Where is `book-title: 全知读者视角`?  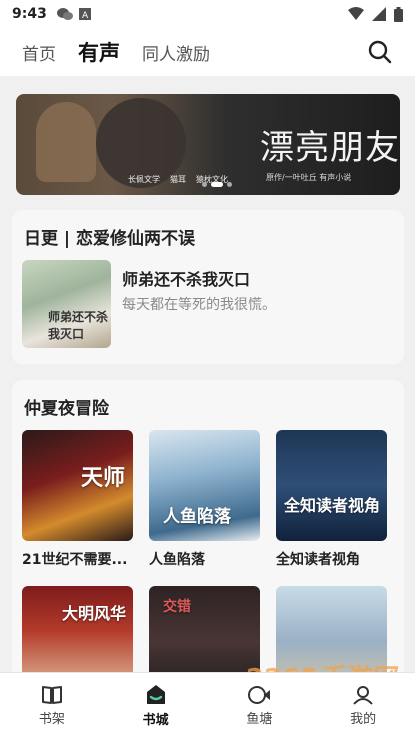
book-title: 全知读者视角 is located at coordinates (331, 559).